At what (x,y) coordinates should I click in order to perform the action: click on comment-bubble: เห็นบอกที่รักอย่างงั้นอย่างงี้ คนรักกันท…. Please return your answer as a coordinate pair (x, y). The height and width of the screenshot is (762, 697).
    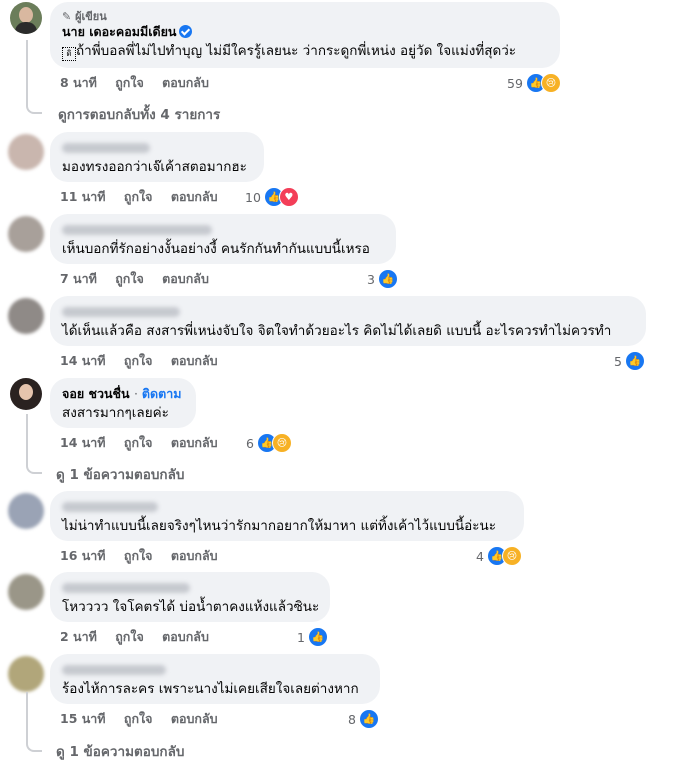
    Looking at the image, I should click on (223, 239).